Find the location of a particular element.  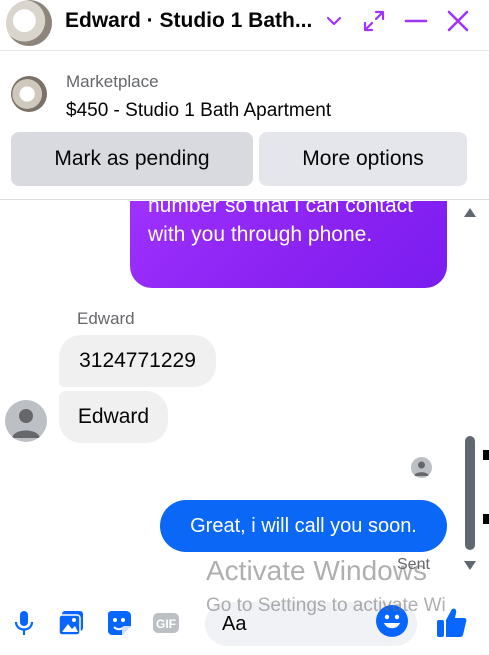

expand-icon is located at coordinates (374, 21).